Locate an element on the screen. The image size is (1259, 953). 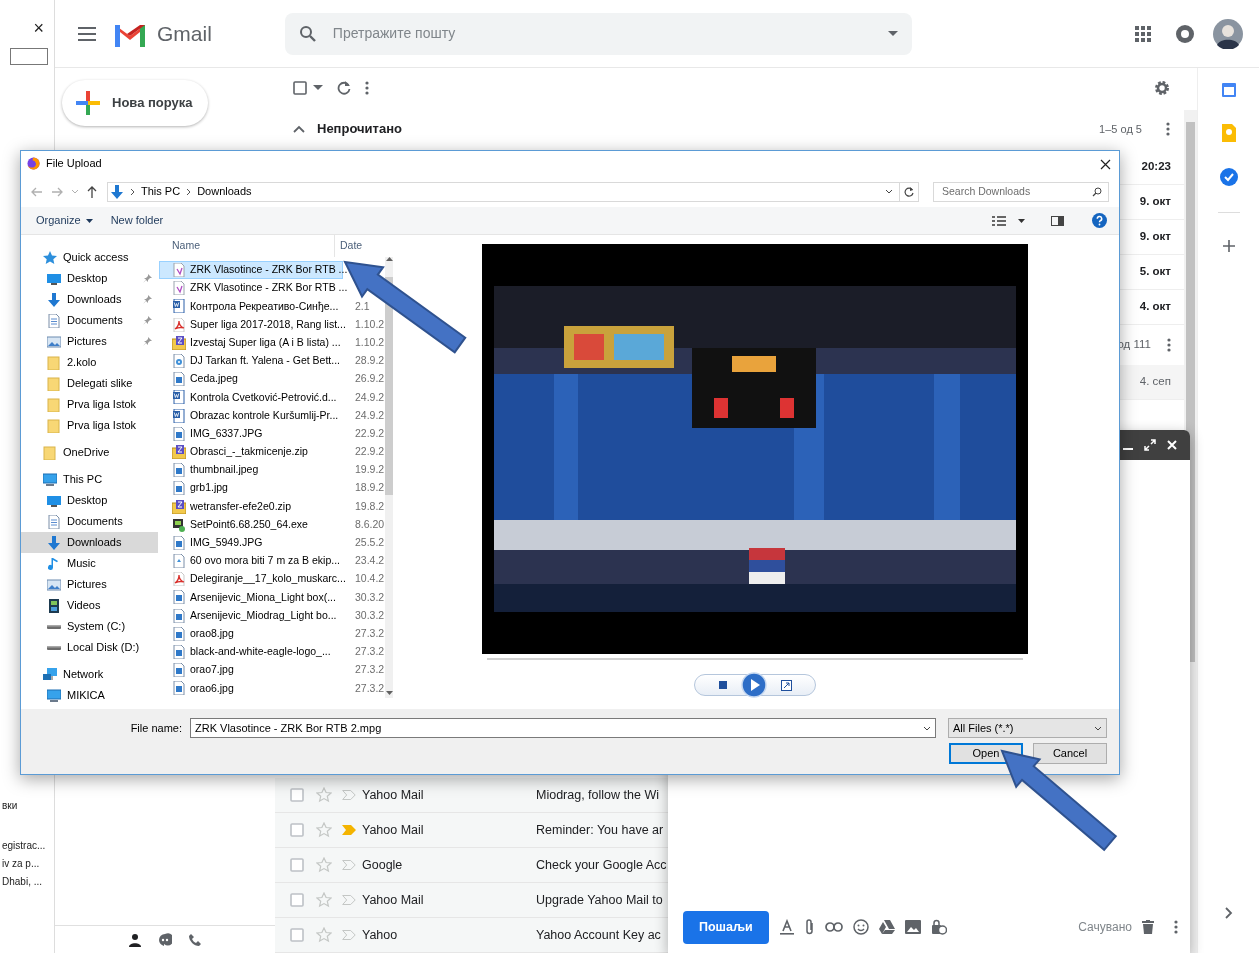
file-row: SetPoint6.68.250_64.exe 8.6.20 is located at coordinates (272, 524).